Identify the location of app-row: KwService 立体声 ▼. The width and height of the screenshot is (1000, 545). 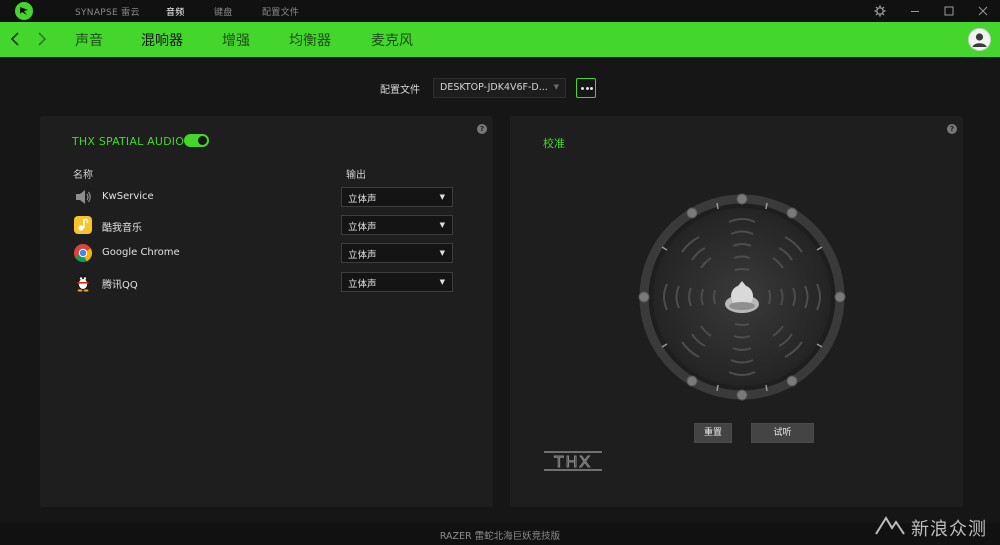
(260, 197).